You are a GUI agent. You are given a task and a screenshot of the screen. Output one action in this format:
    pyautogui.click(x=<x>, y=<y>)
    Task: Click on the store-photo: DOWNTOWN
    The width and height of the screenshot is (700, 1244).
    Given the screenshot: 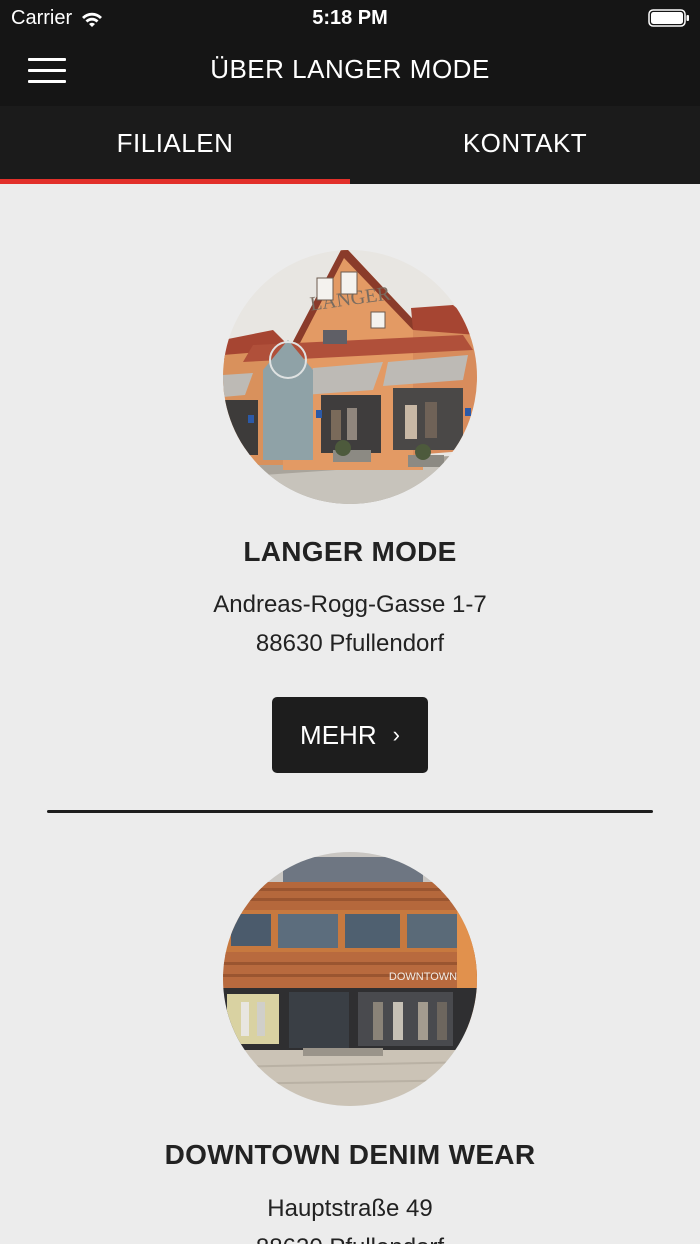 What is the action you would take?
    pyautogui.click(x=350, y=979)
    